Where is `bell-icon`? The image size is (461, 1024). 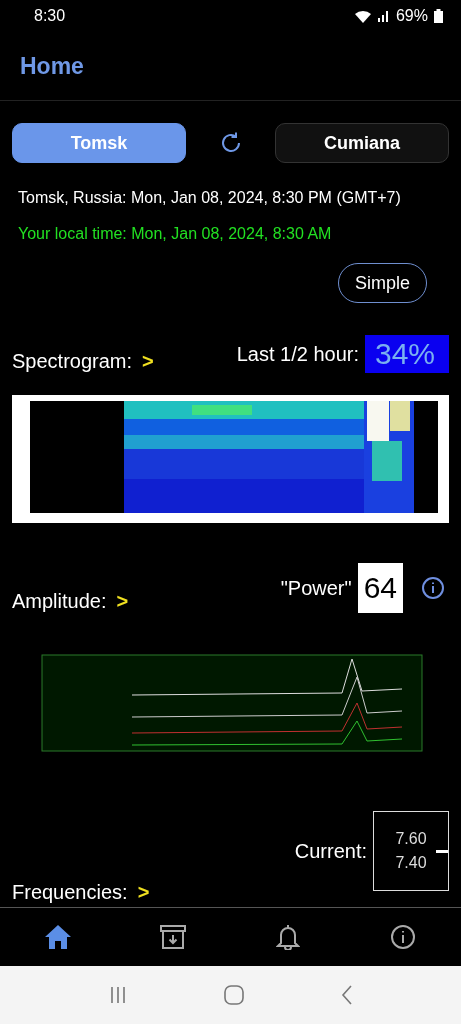
bell-icon is located at coordinates (288, 937).